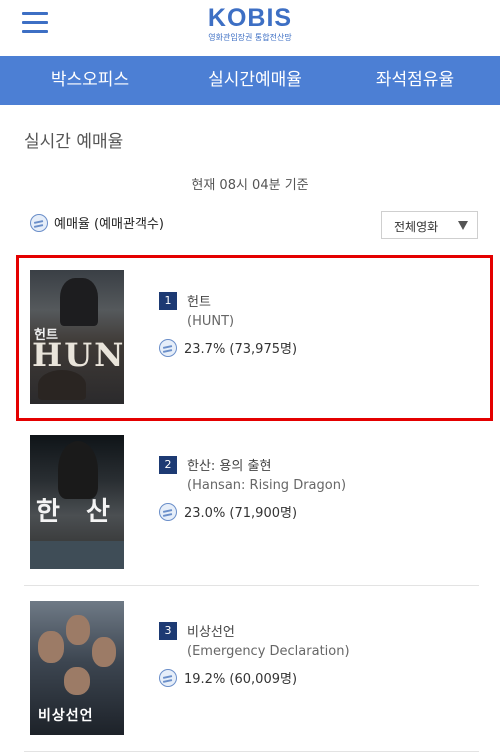 The image size is (500, 755). Describe the element at coordinates (241, 513) in the screenshot. I see `movie-rate-value: 23.0% (71,900명)` at that location.